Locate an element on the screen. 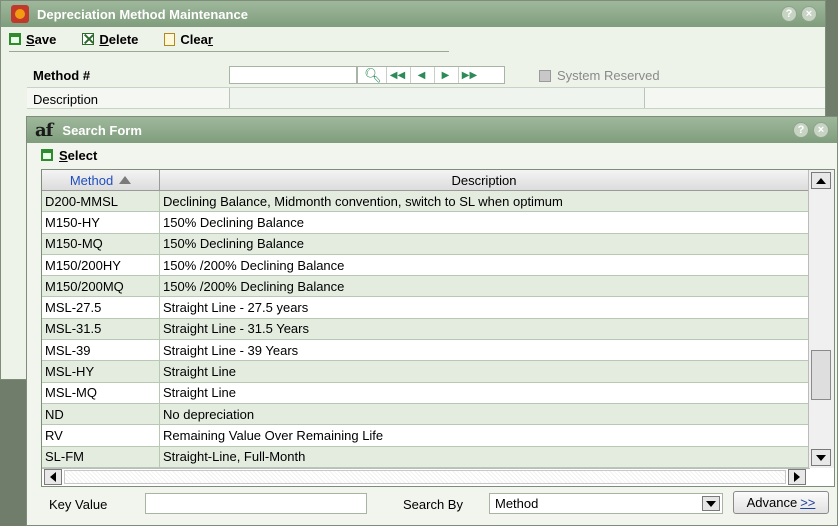 The image size is (838, 526). method-cell: D200-MMSL is located at coordinates (101, 201).